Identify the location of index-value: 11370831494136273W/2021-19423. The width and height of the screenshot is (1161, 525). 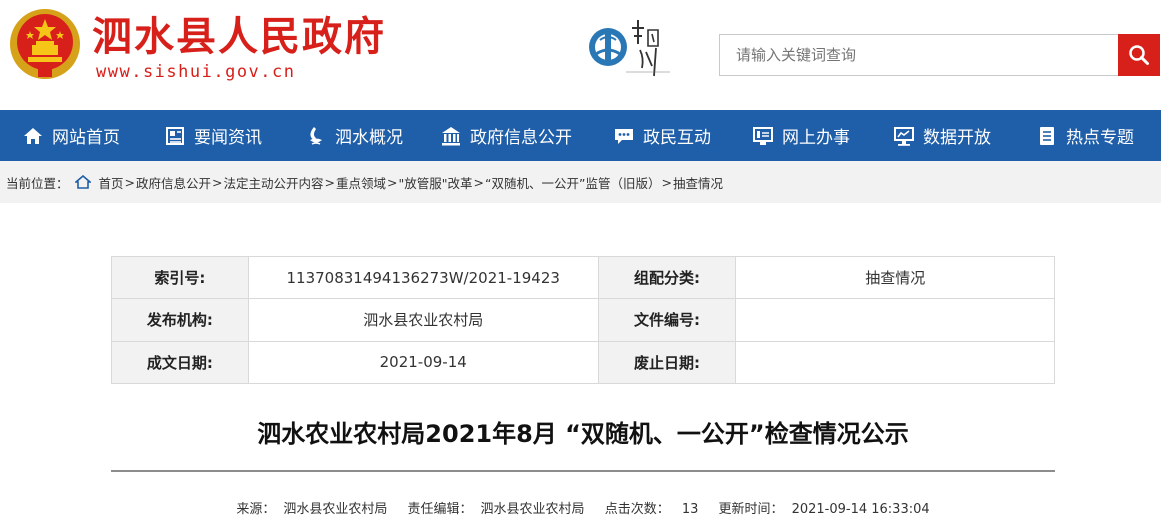
(423, 277).